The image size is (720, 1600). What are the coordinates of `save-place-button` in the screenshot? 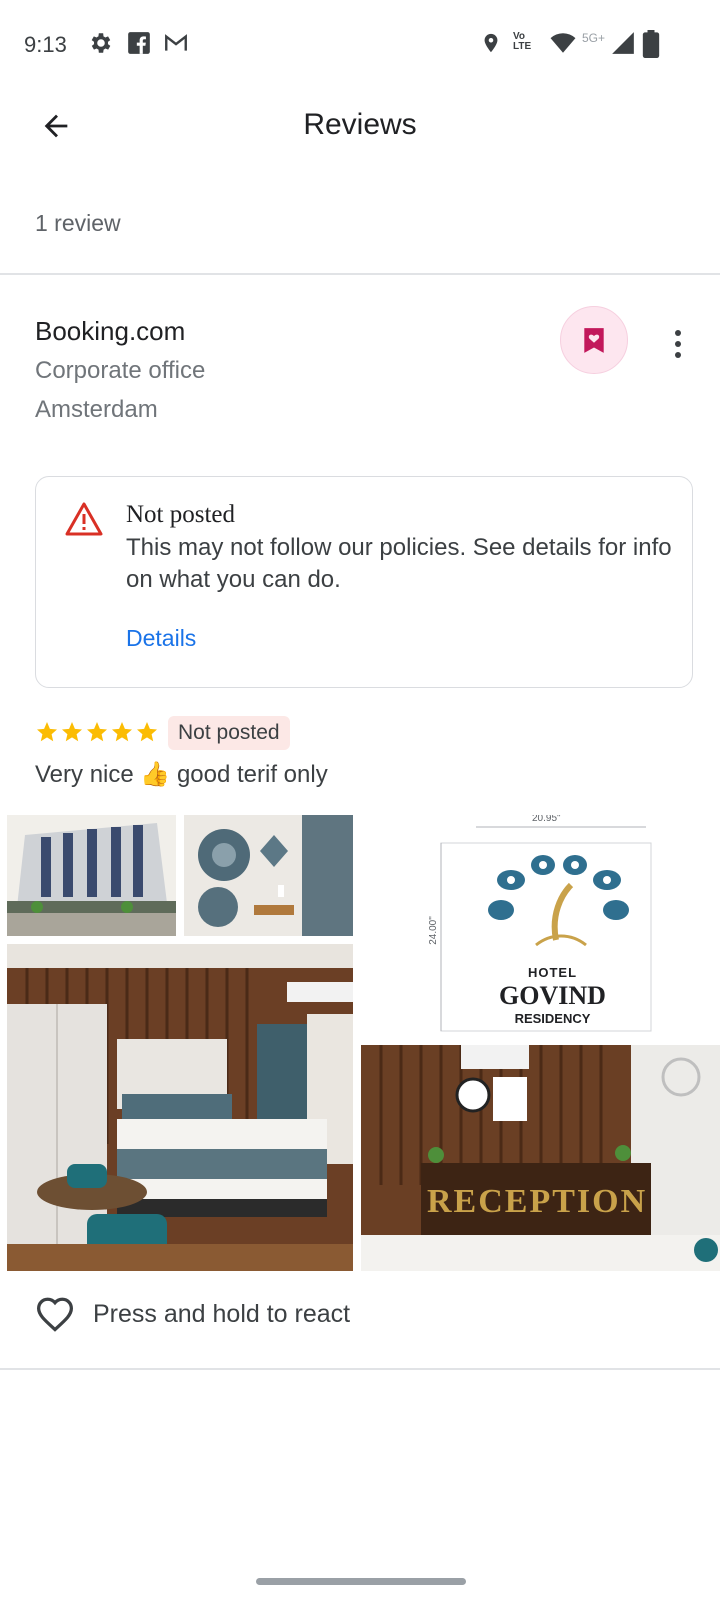 It's located at (594, 340).